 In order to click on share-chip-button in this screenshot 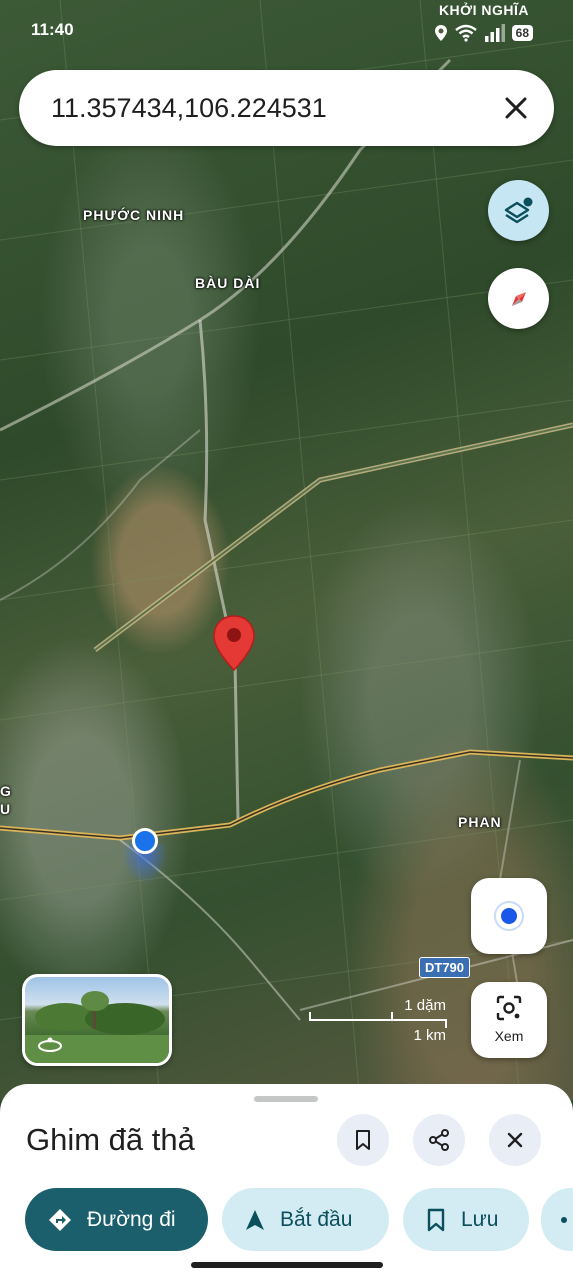, I will do `click(557, 1219)`.